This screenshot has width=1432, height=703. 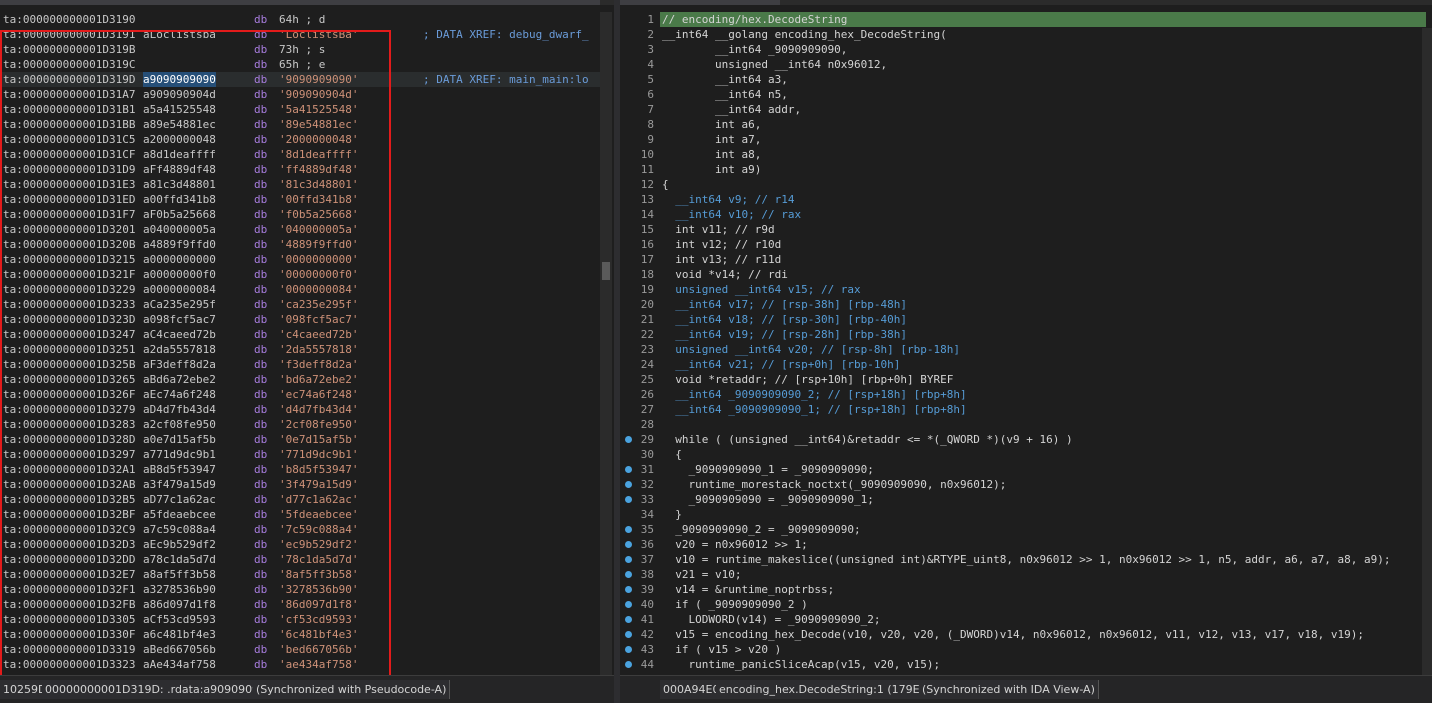 What do you see at coordinates (260, 19) in the screenshot?
I see `row-directive: db` at bounding box center [260, 19].